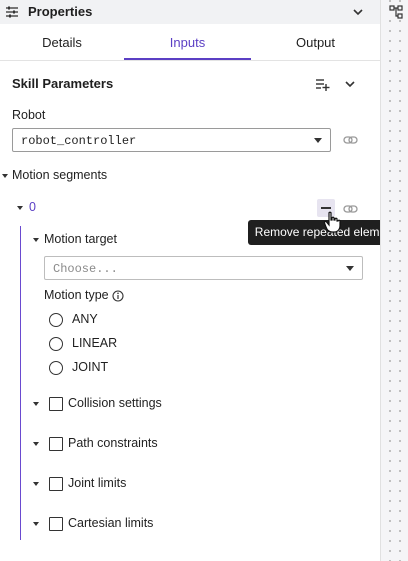 The height and width of the screenshot is (561, 408). What do you see at coordinates (62, 44) in the screenshot?
I see `tab-details: Details` at bounding box center [62, 44].